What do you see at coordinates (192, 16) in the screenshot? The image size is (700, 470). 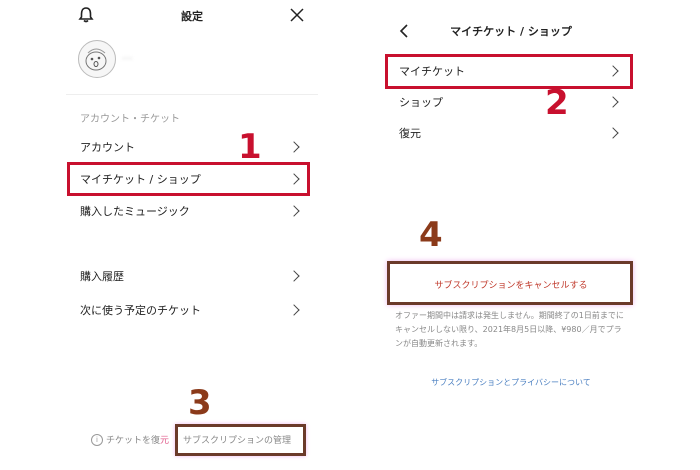 I see `settings-title: 設定` at bounding box center [192, 16].